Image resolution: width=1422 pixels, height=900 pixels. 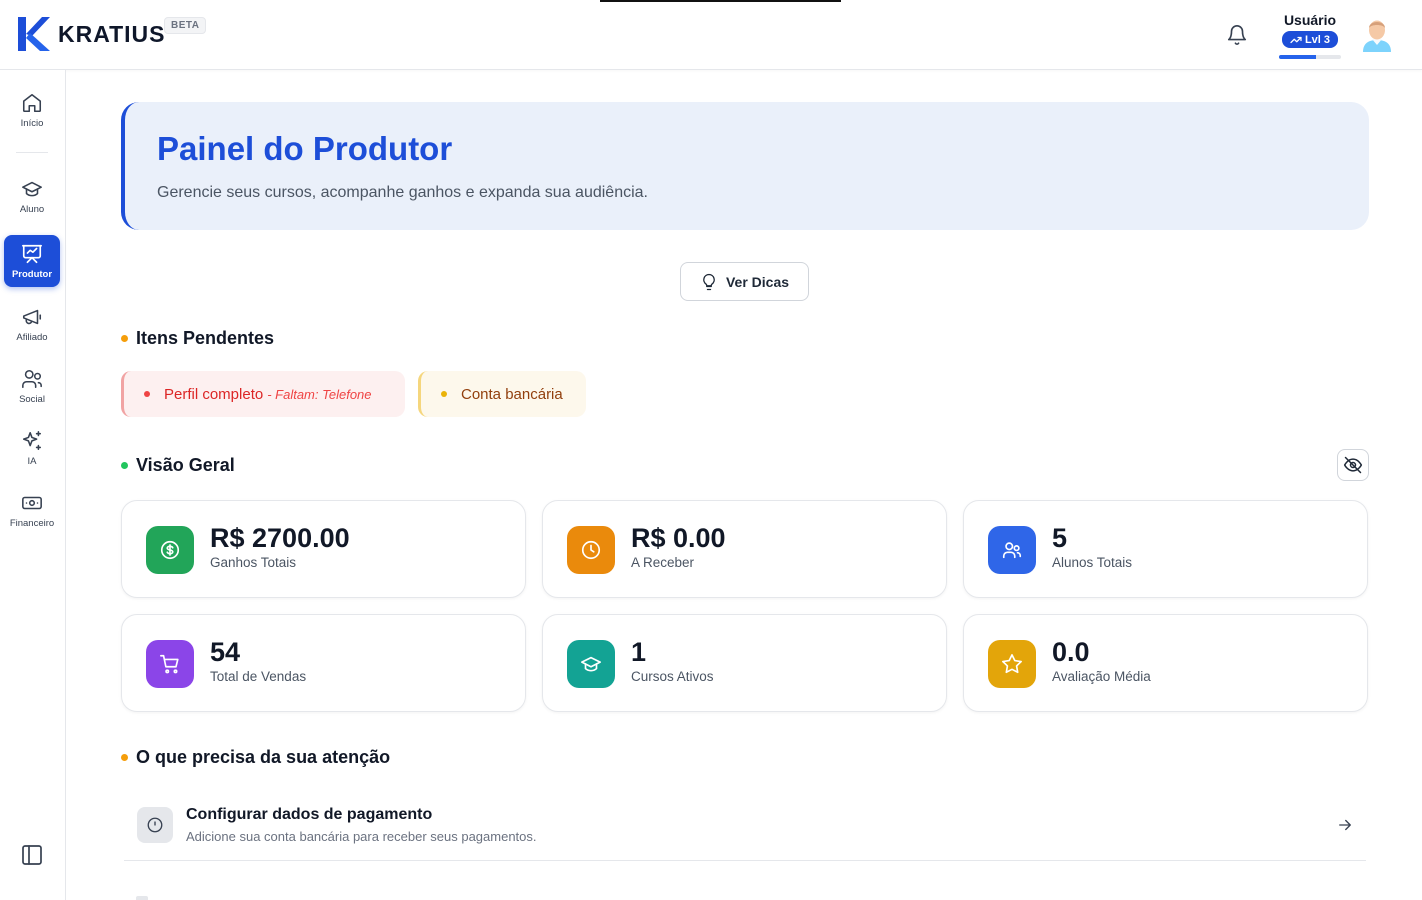 I want to click on eye-off-icon, so click(x=1353, y=465).